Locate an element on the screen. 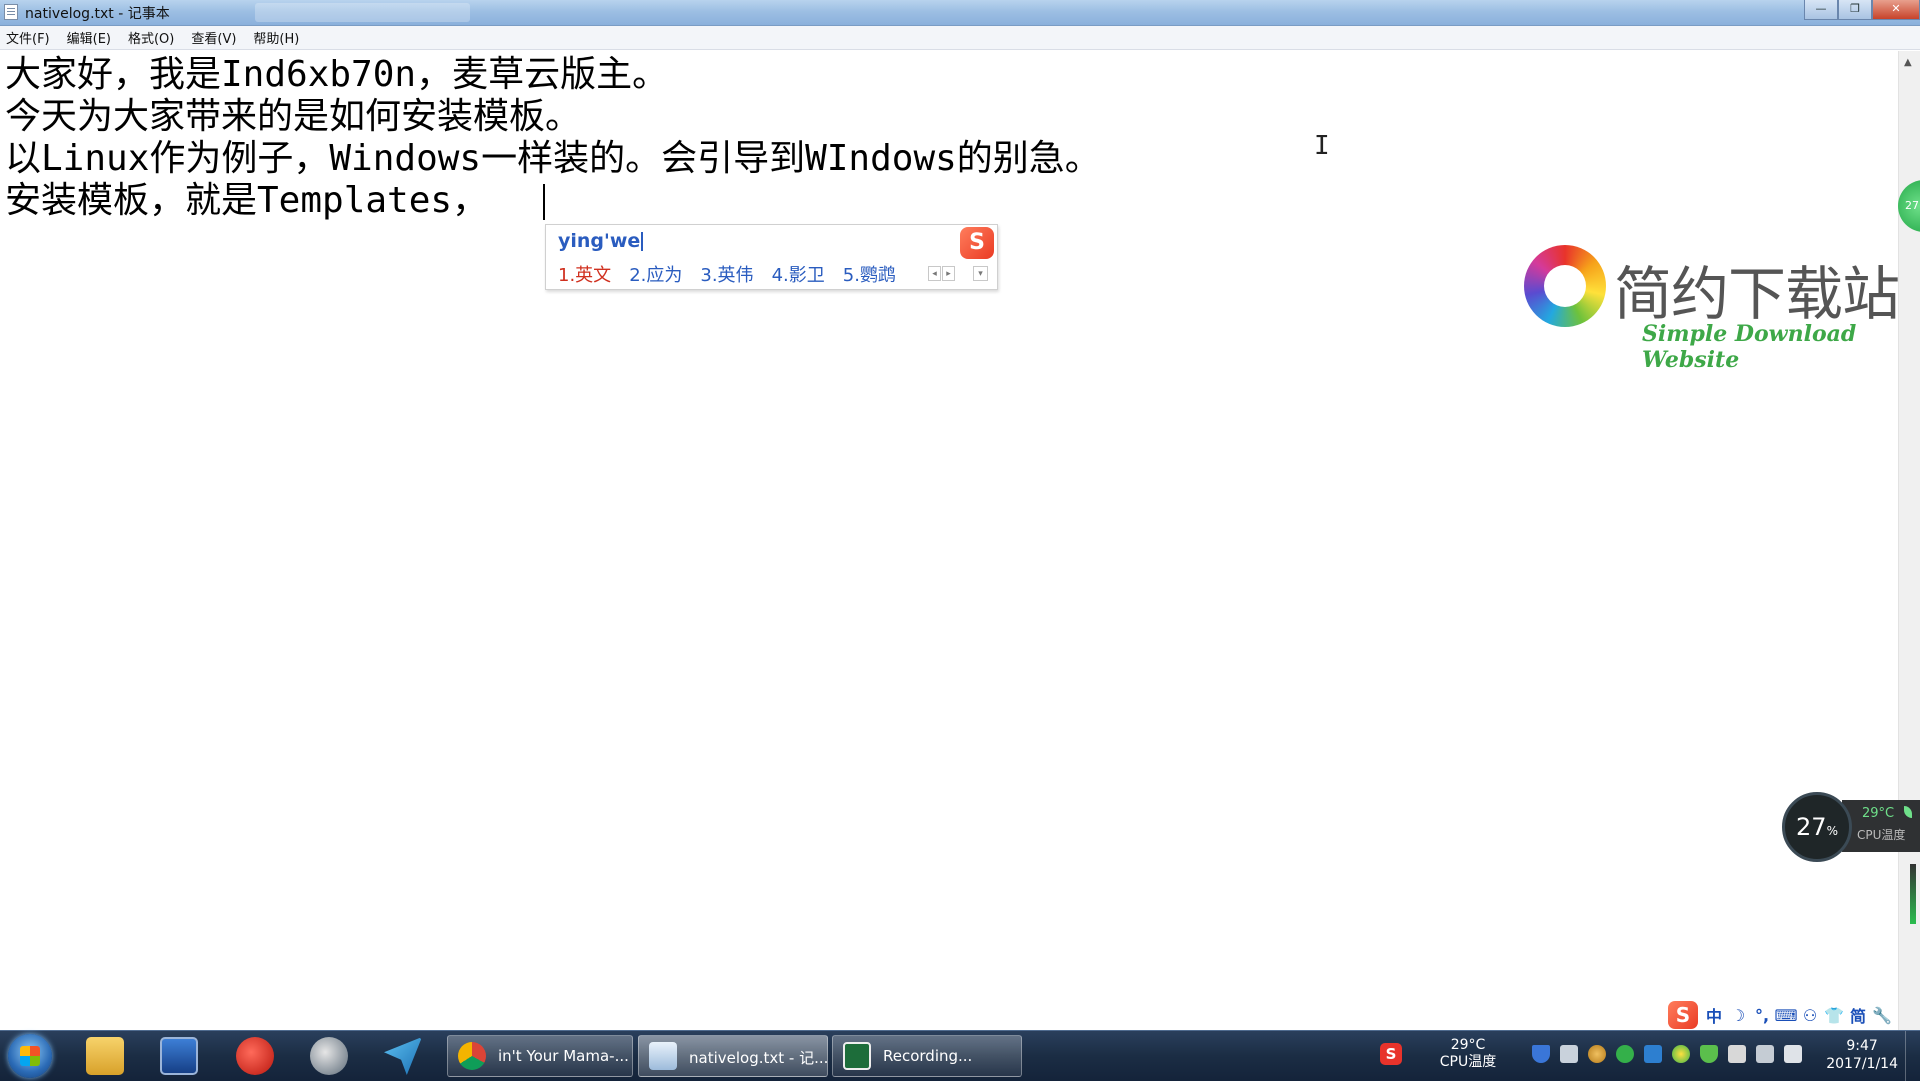 The width and height of the screenshot is (1920, 1081). title-bar: nativelog.txt - 记事本 — ❐ ✕ is located at coordinates (960, 13).